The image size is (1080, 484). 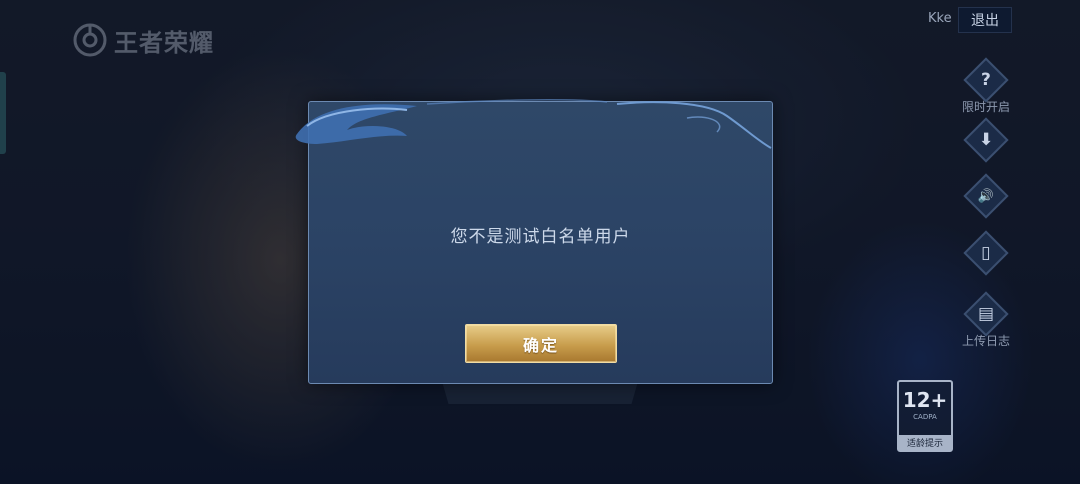 I want to click on side-button-download: ⬇, so click(x=986, y=140).